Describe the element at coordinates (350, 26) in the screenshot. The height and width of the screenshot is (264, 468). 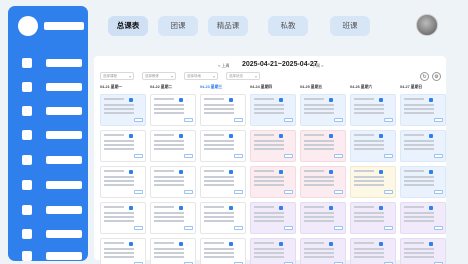
I see `tab-class-course: 班课` at that location.